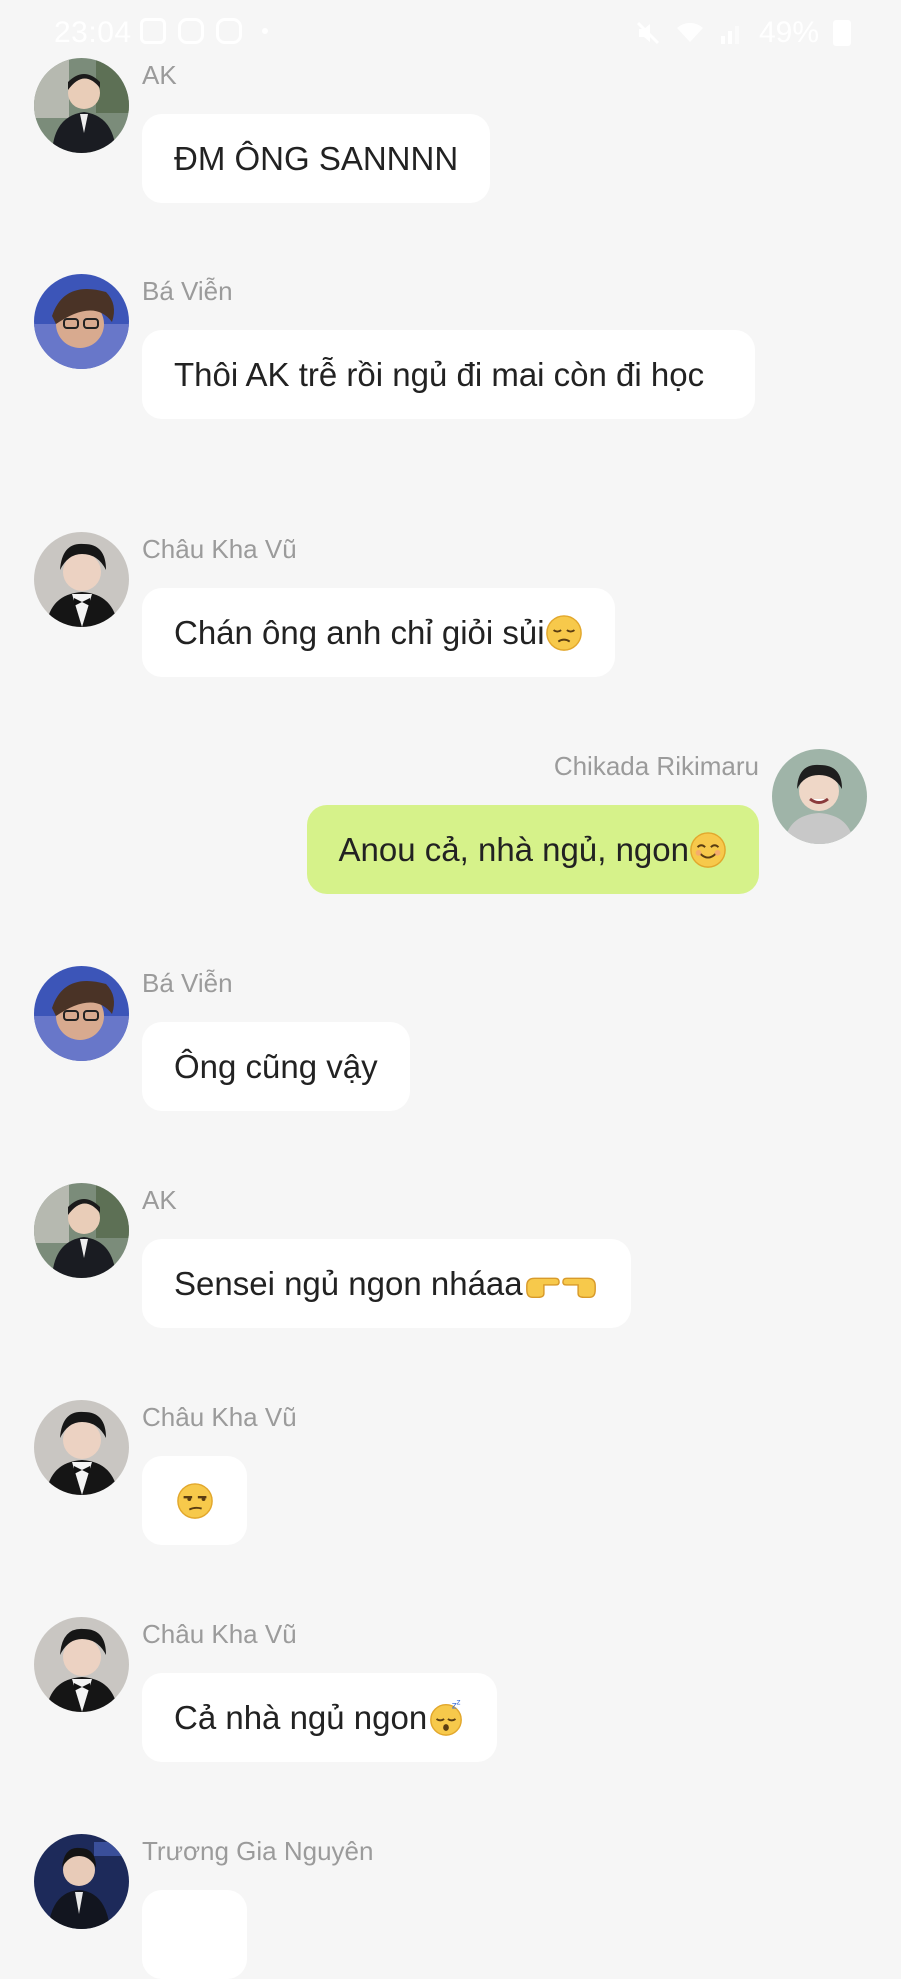 This screenshot has height=1979, width=901. What do you see at coordinates (153, 31) in the screenshot?
I see `gallery-icon` at bounding box center [153, 31].